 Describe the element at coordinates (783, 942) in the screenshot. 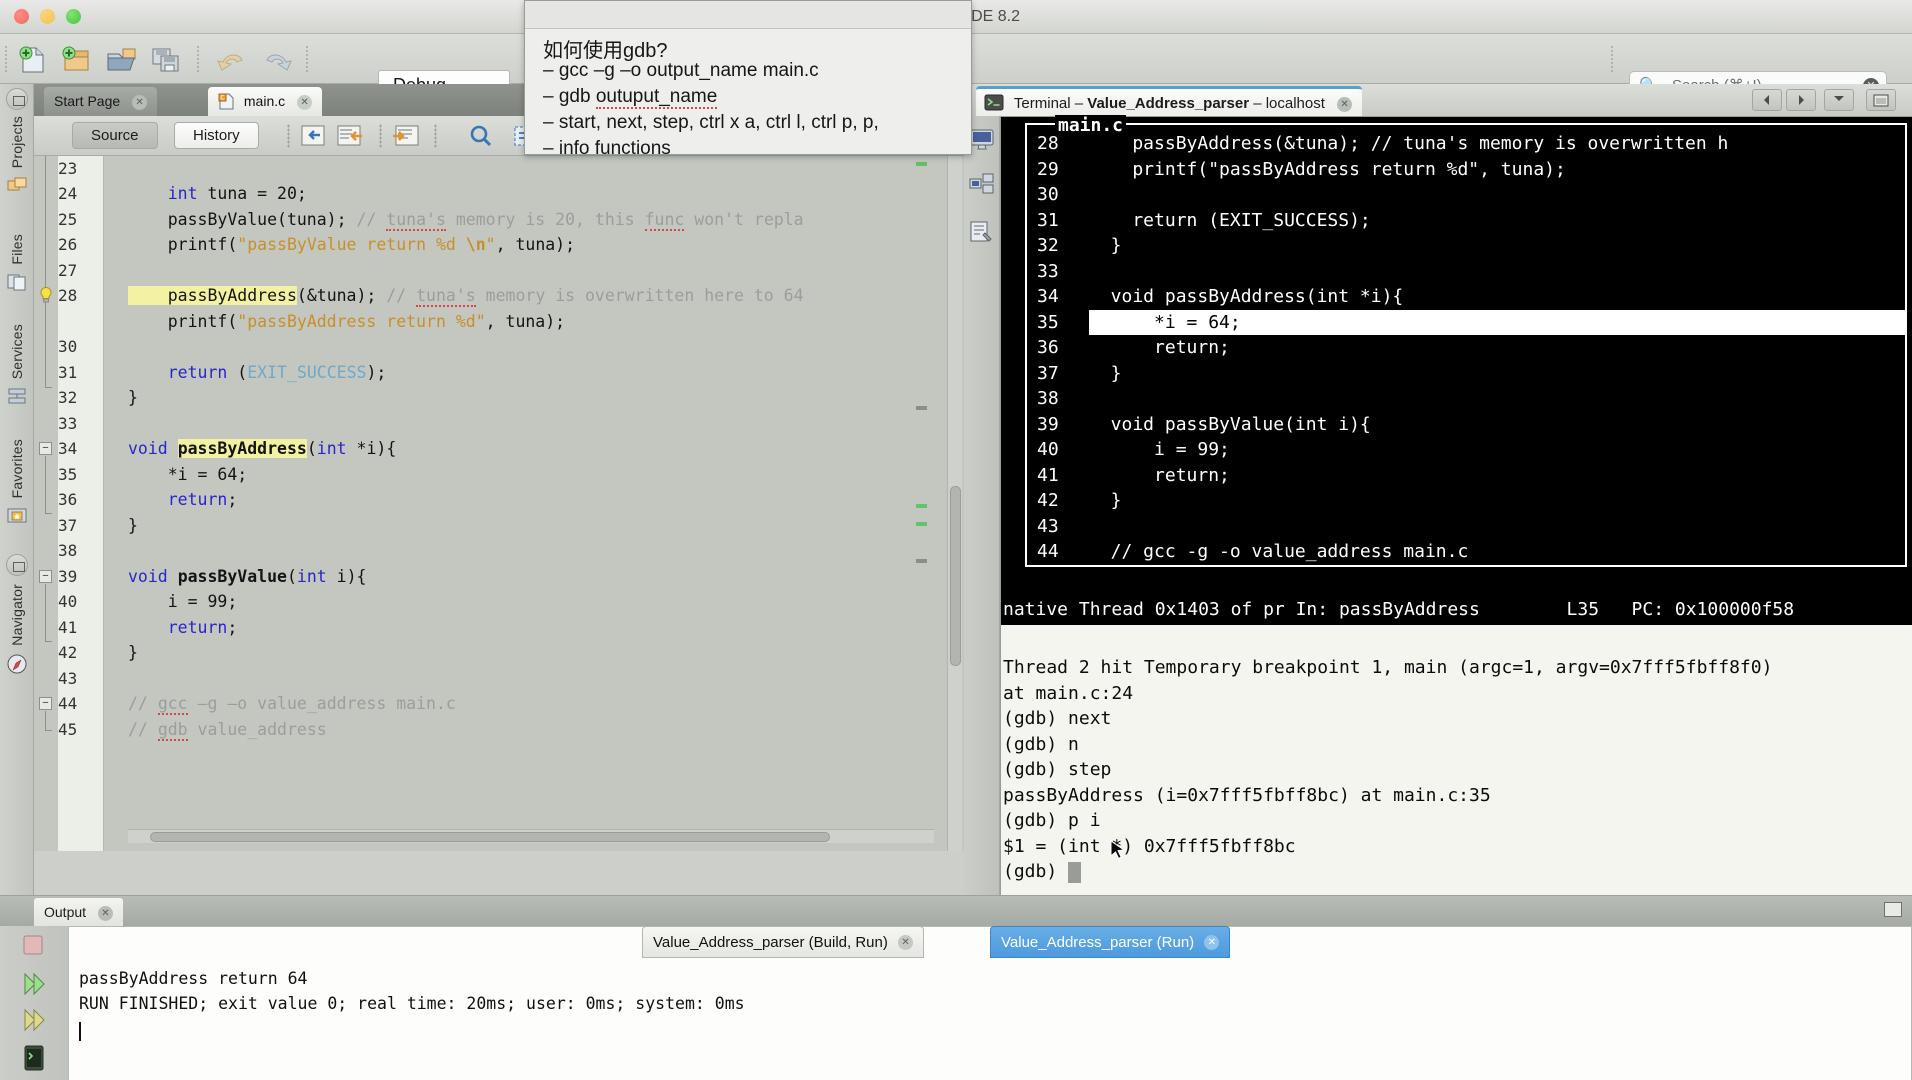

I see `output-subtab-build-run: Value_Address_parser (Build, Run) ✕` at that location.